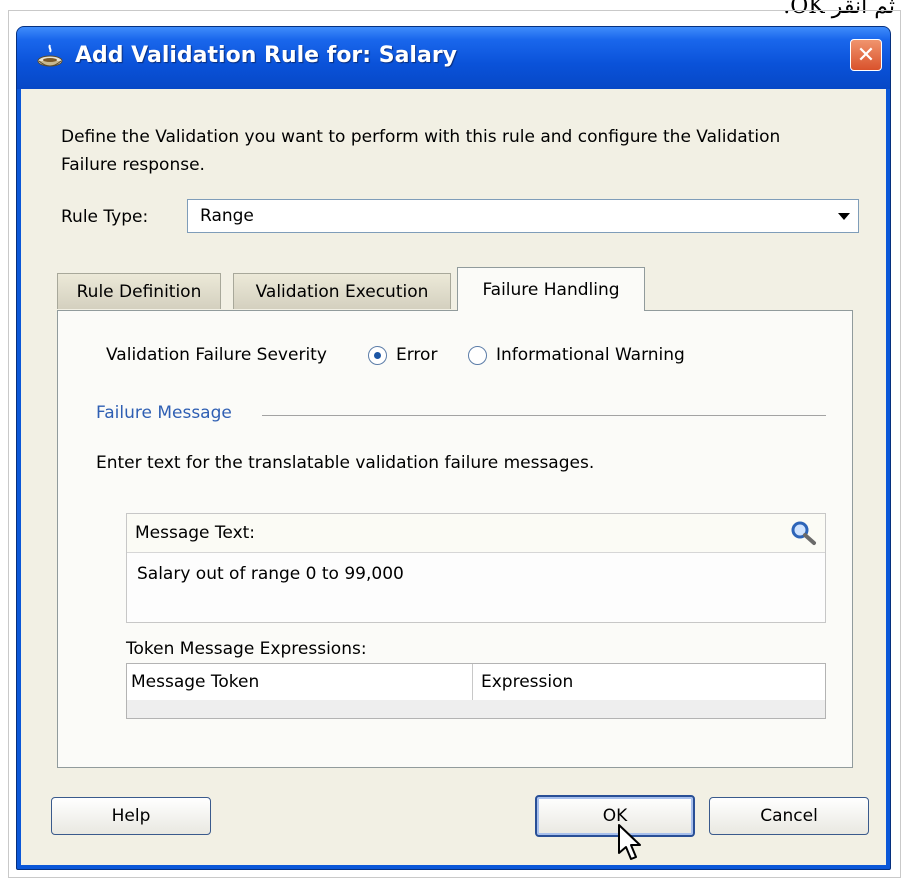 This screenshot has width=903, height=880. I want to click on help-button-label: Help, so click(131, 816).